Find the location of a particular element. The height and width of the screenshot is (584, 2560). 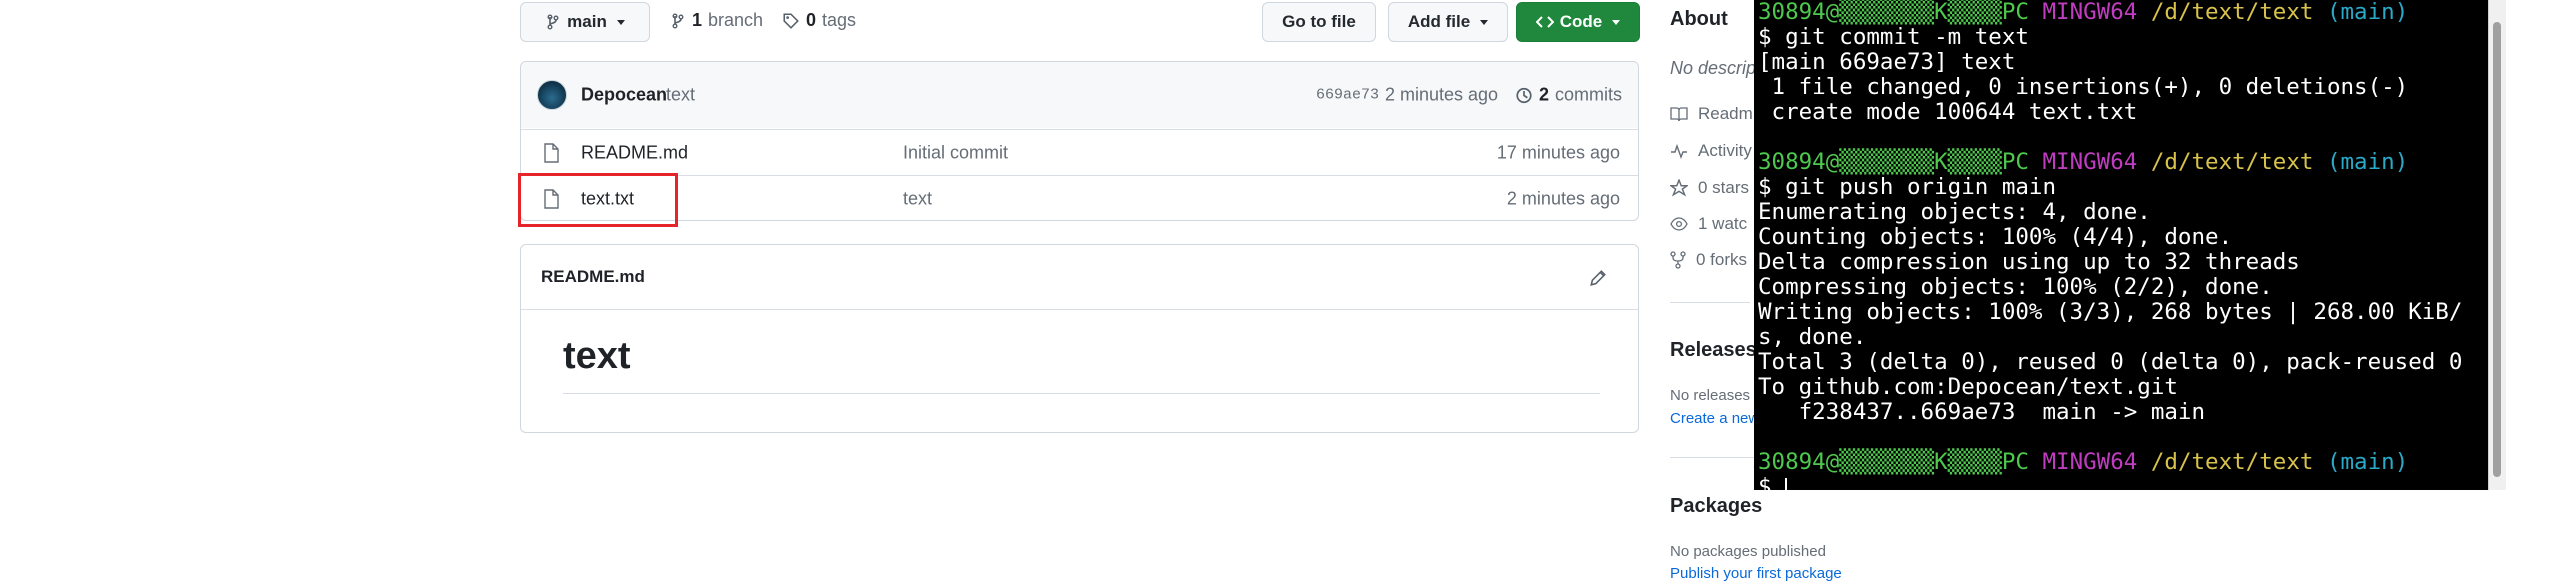

avatar is located at coordinates (552, 95).